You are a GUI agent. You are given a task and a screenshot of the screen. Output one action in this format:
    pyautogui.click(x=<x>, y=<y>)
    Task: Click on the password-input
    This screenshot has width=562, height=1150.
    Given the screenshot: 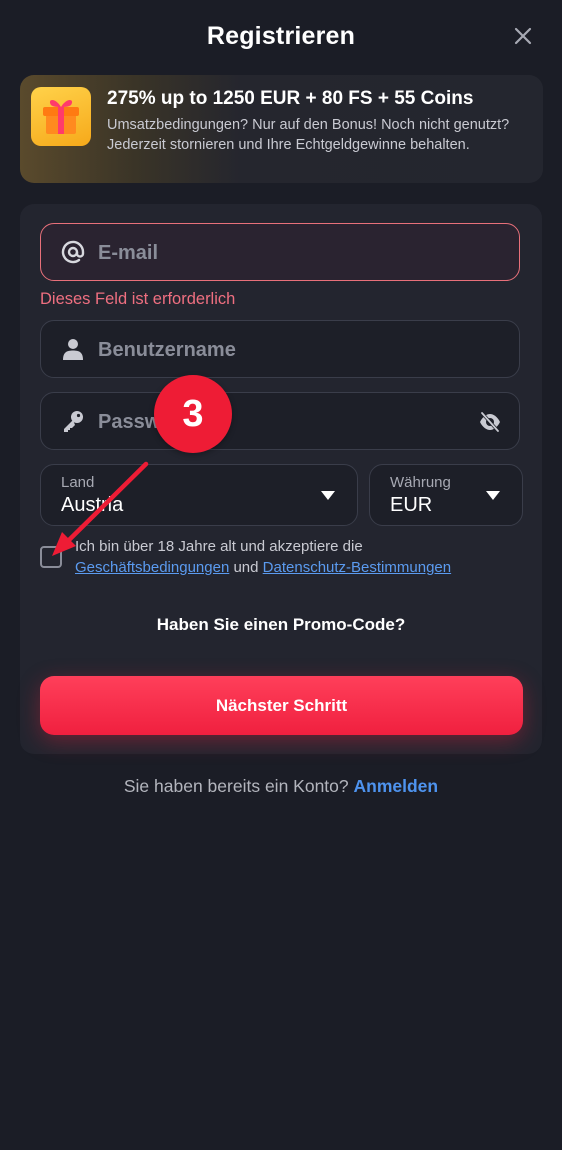 What is the action you would take?
    pyautogui.click(x=283, y=422)
    